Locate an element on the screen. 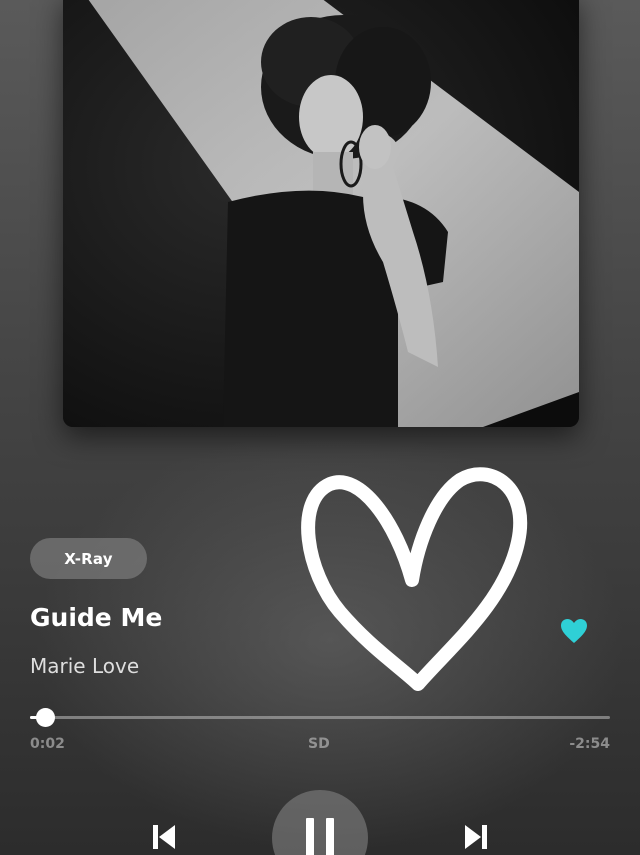 This screenshot has height=855, width=640. xray-button: X-Ray is located at coordinates (88, 558).